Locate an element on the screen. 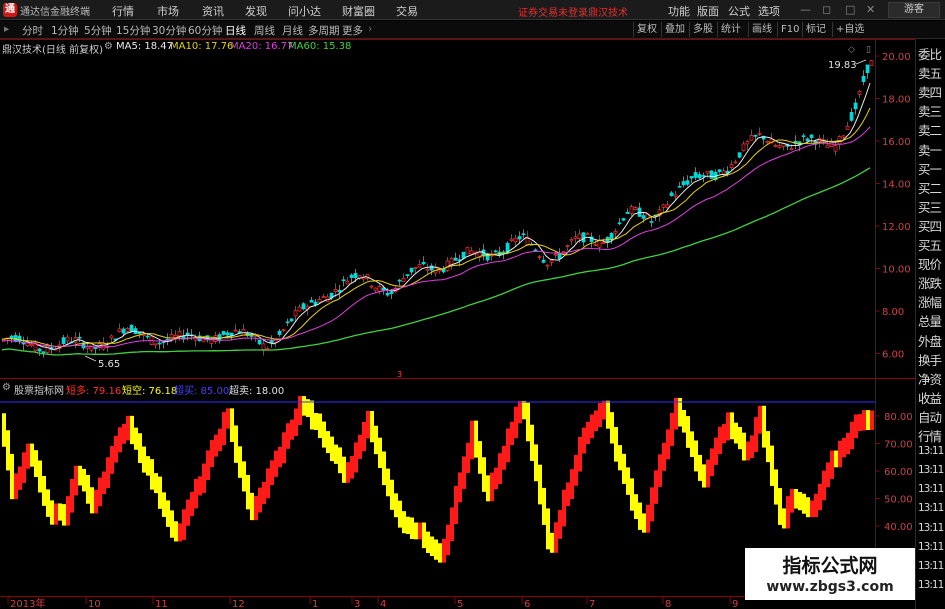  side-panel-item: 现价 is located at coordinates (930, 263).